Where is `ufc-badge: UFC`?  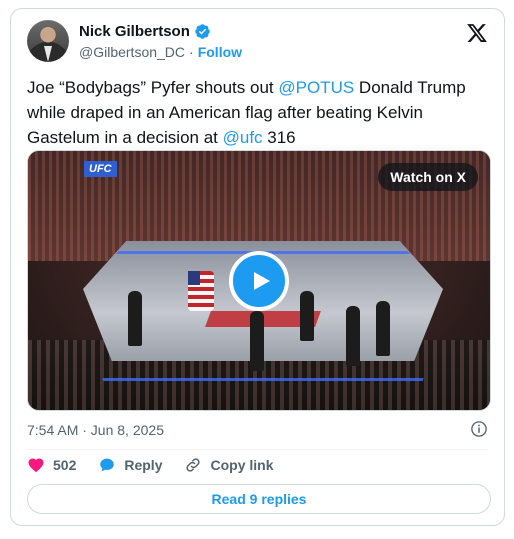
ufc-badge: UFC is located at coordinates (100, 169).